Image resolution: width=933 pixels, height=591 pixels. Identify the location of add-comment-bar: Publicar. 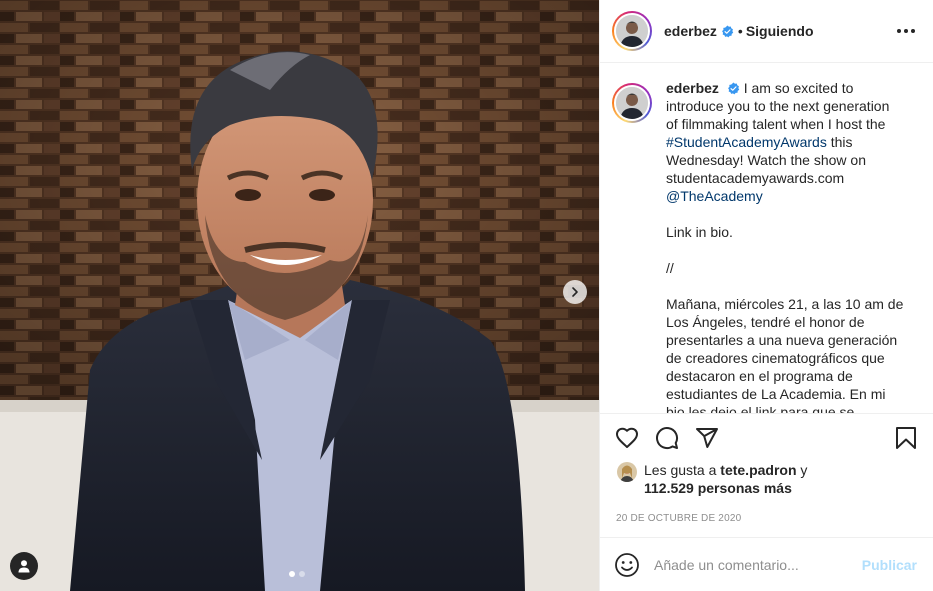
(766, 564).